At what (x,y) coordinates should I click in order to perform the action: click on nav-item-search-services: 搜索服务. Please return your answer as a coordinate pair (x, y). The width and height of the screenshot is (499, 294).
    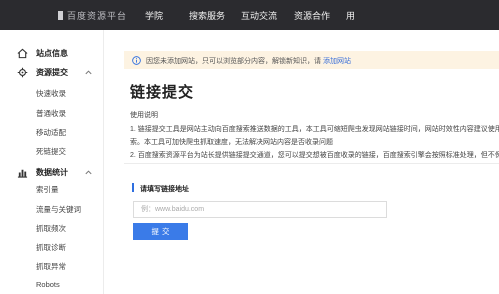
    Looking at the image, I should click on (207, 15).